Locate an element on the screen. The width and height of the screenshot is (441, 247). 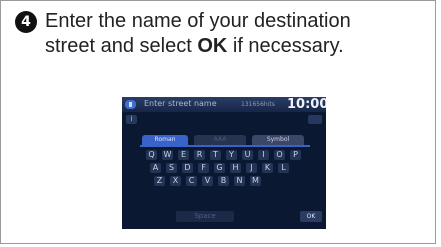
step-text-ok: OK is located at coordinates (212, 46).